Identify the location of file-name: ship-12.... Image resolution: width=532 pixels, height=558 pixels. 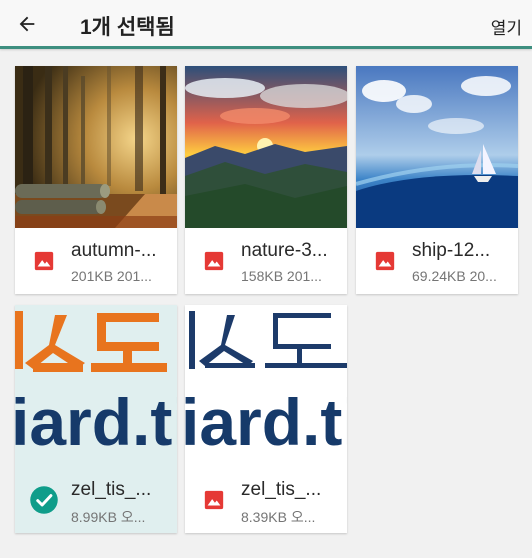
(451, 250).